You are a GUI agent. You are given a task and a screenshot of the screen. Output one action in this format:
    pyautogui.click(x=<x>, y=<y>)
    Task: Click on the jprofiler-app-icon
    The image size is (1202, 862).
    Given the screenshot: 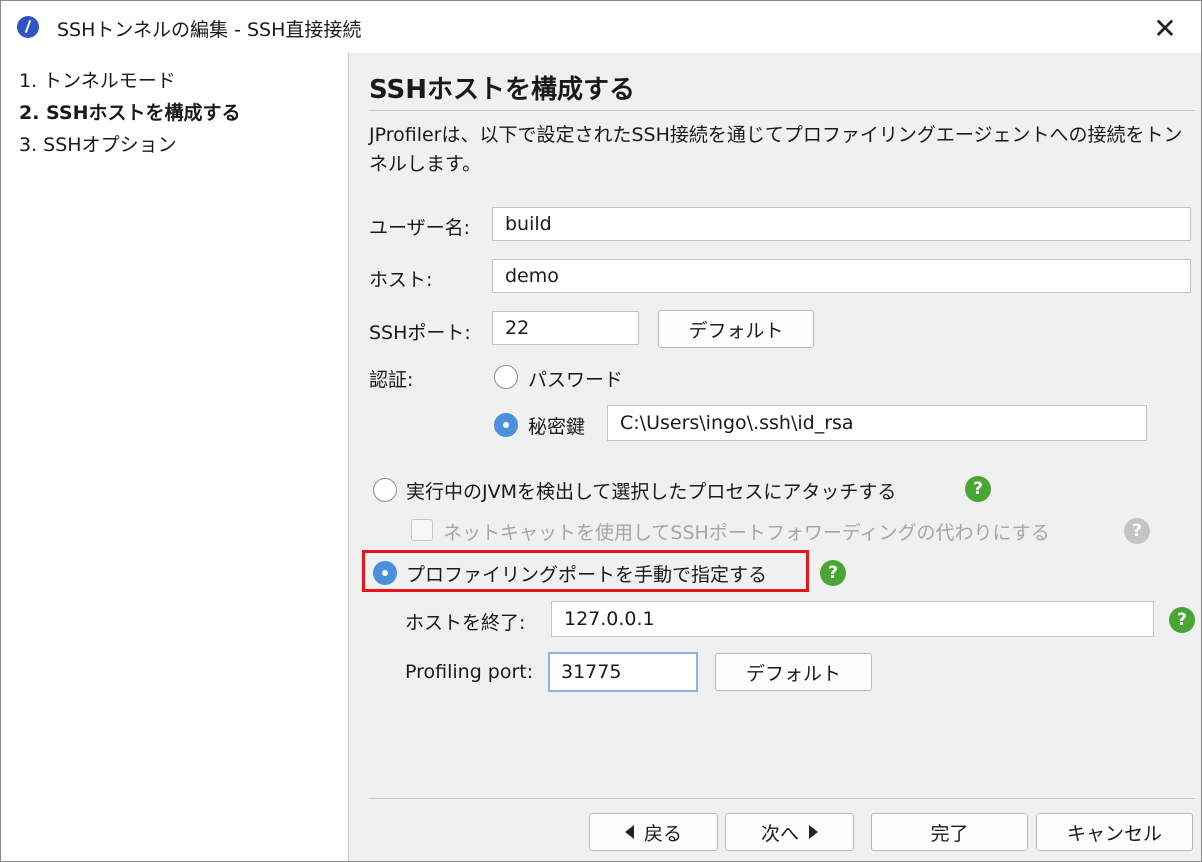 What is the action you would take?
    pyautogui.click(x=28, y=27)
    